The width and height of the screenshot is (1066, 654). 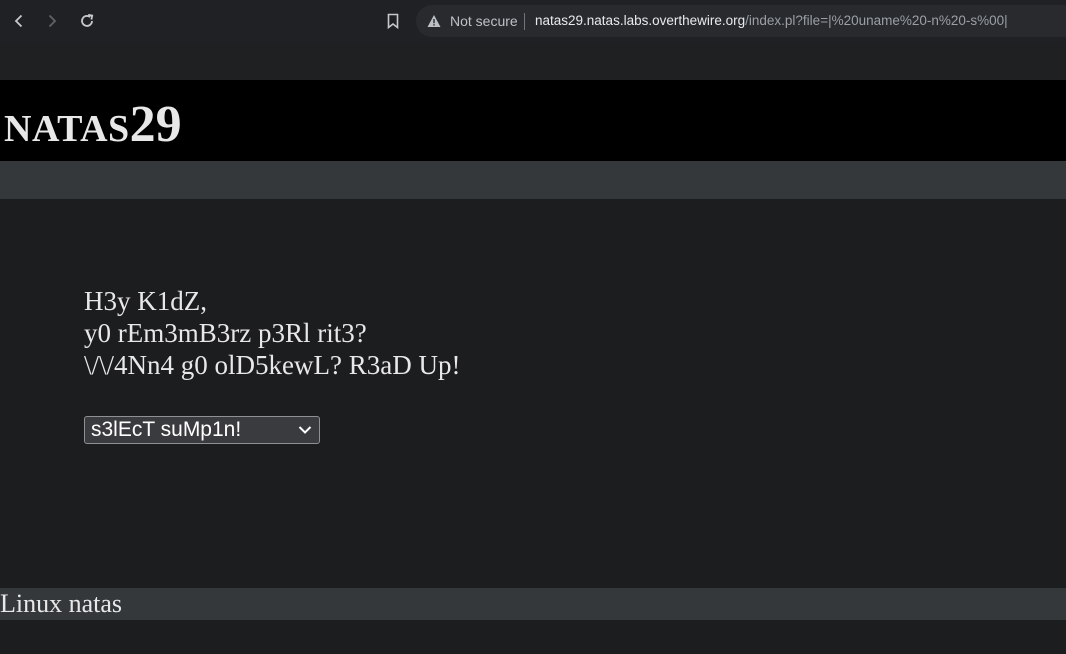 I want to click on not-secure-label: Not secure, so click(x=484, y=21).